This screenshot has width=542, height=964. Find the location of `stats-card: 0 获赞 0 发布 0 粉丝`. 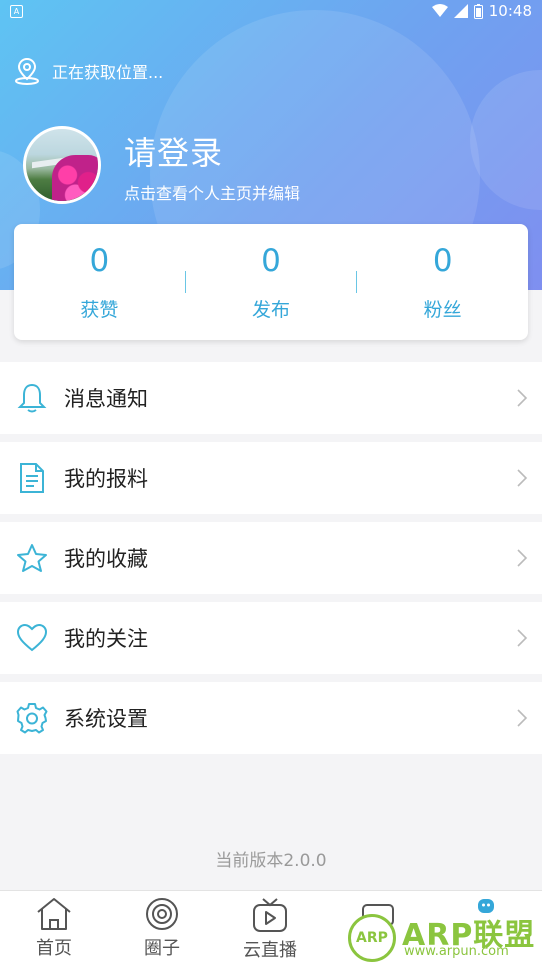

stats-card: 0 获赞 0 发布 0 粉丝 is located at coordinates (271, 282).